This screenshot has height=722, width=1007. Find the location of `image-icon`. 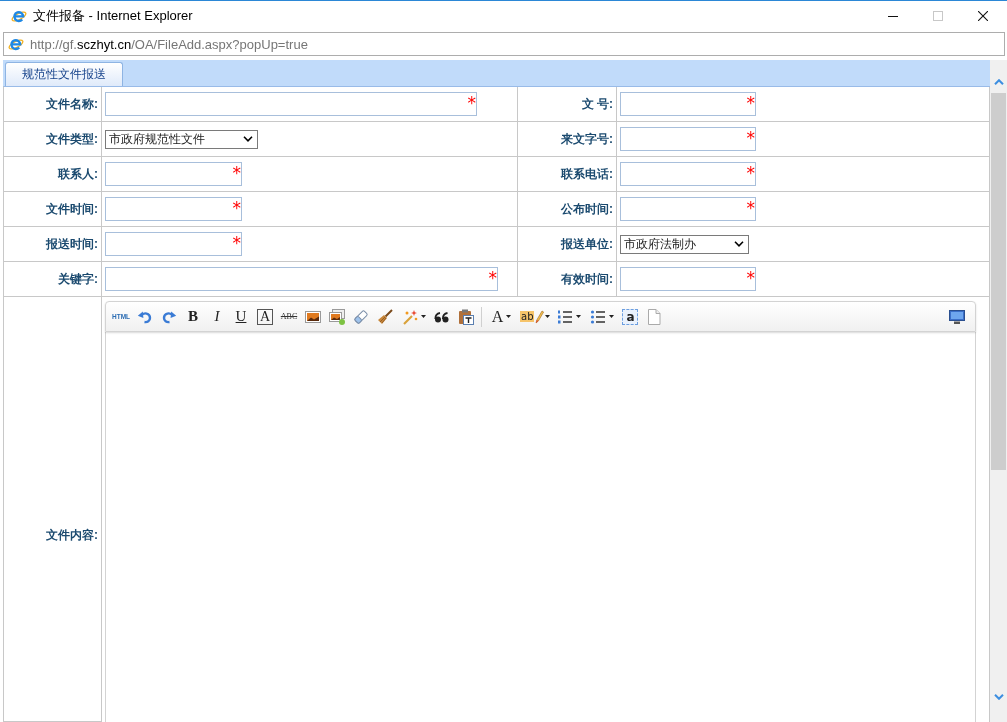

image-icon is located at coordinates (313, 316).